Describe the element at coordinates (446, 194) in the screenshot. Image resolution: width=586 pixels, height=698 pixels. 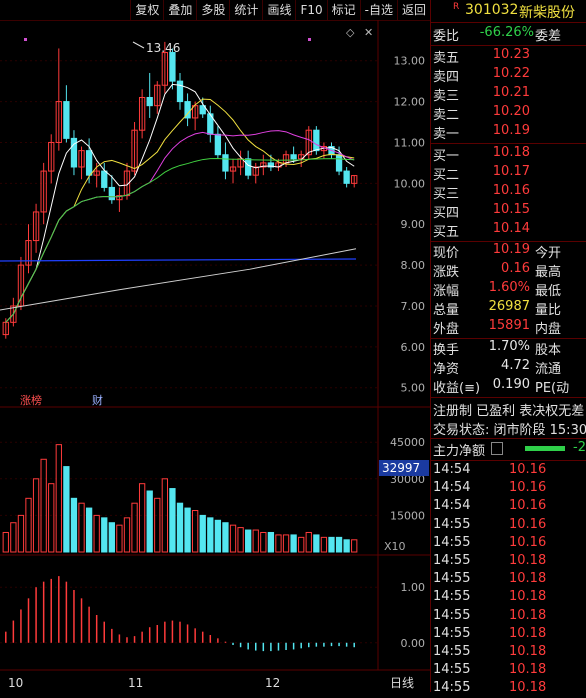
I see `bid-label: 买三` at that location.